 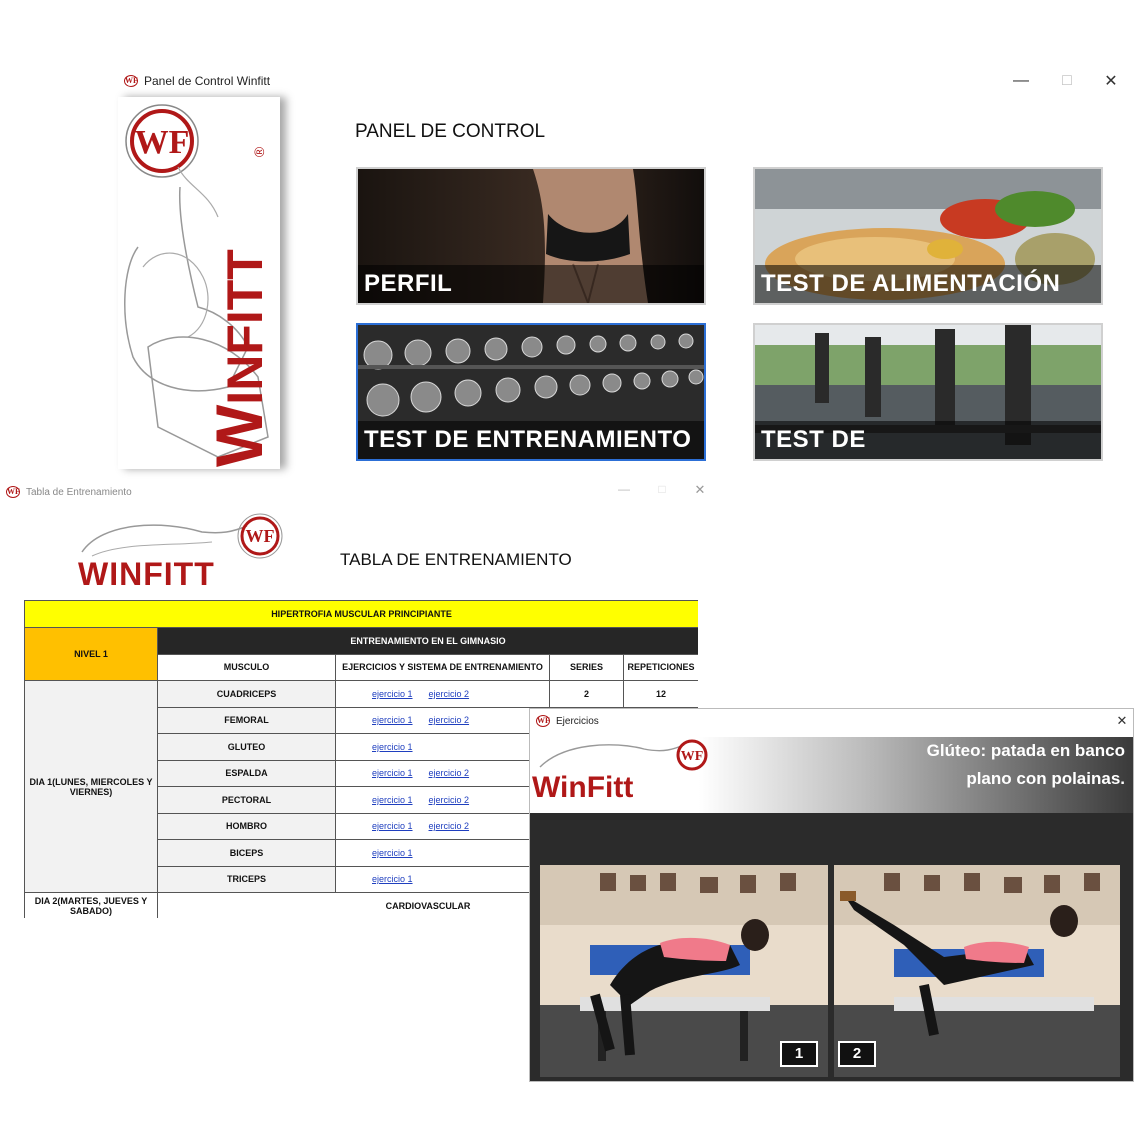 What do you see at coordinates (246, 800) in the screenshot?
I see `muscle-cell: PECTORAL` at bounding box center [246, 800].